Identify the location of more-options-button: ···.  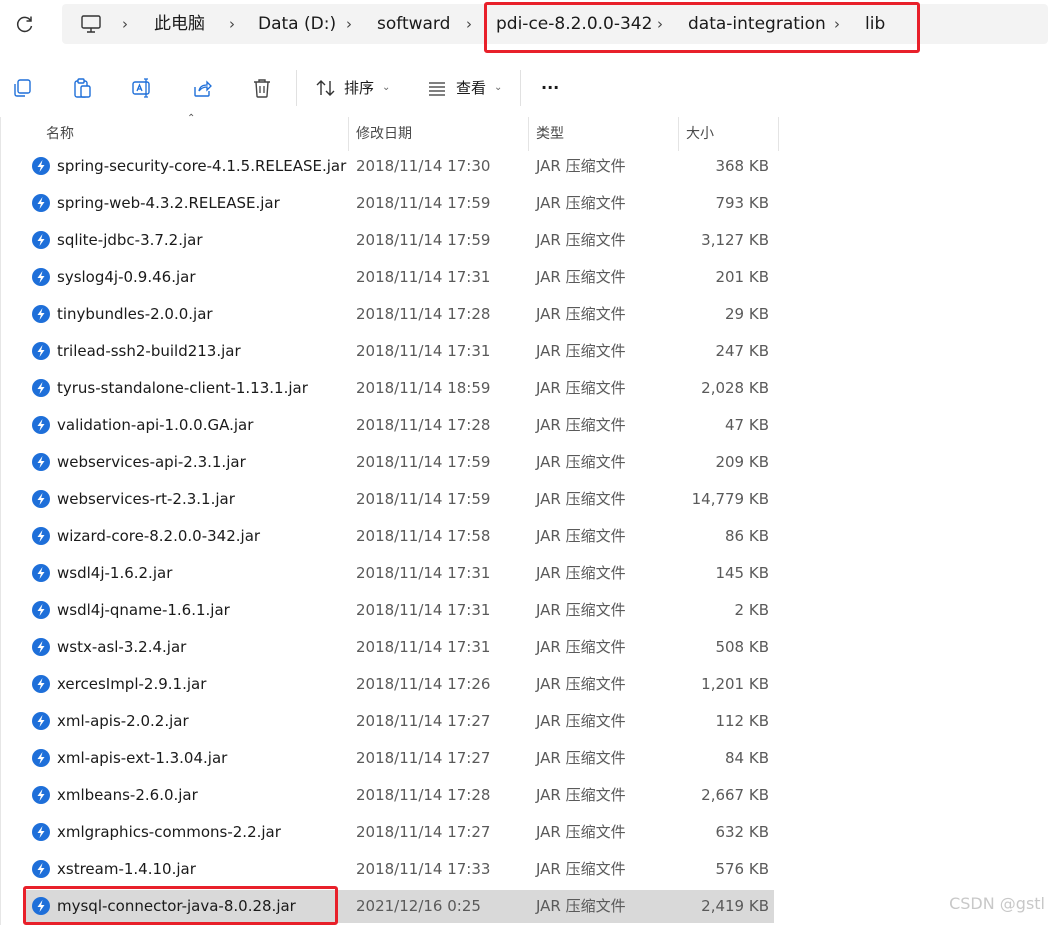
(550, 88).